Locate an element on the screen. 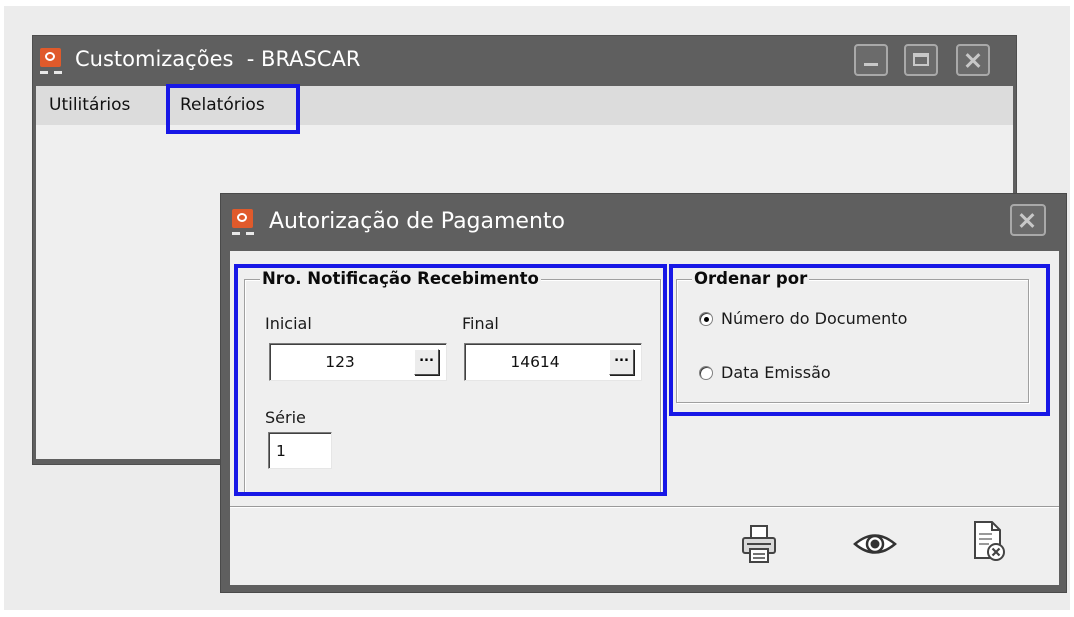 The width and height of the screenshot is (1074, 617). preview-button is located at coordinates (875, 544).